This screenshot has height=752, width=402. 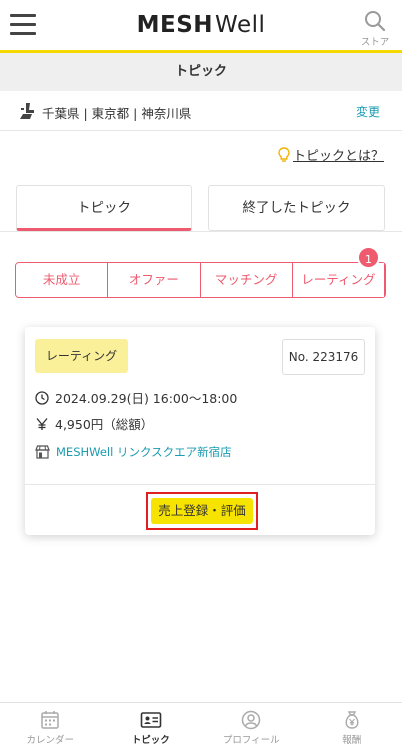 What do you see at coordinates (104, 208) in the screenshot?
I see `tab-topic: トピック` at bounding box center [104, 208].